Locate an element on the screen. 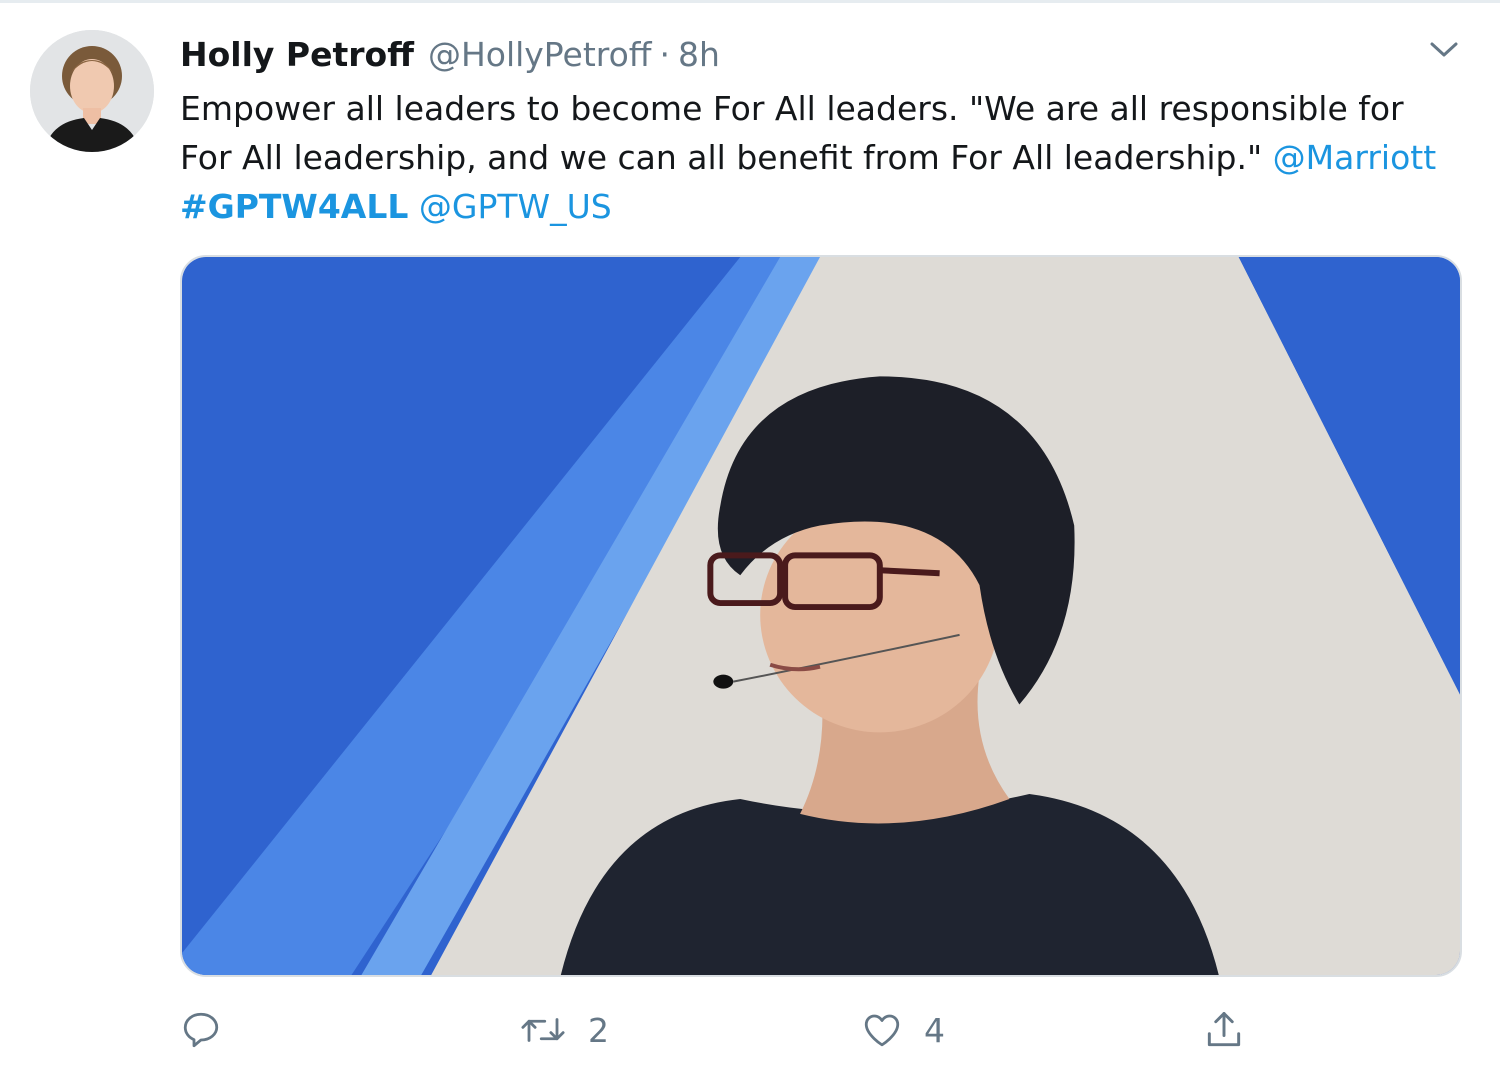  retweet-button: 2 is located at coordinates (563, 1030).